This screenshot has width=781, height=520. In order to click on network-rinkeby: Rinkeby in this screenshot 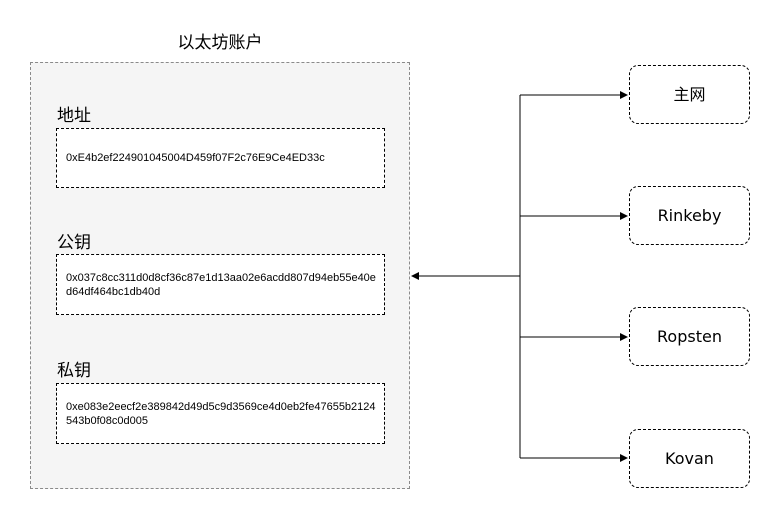, I will do `click(689, 215)`.